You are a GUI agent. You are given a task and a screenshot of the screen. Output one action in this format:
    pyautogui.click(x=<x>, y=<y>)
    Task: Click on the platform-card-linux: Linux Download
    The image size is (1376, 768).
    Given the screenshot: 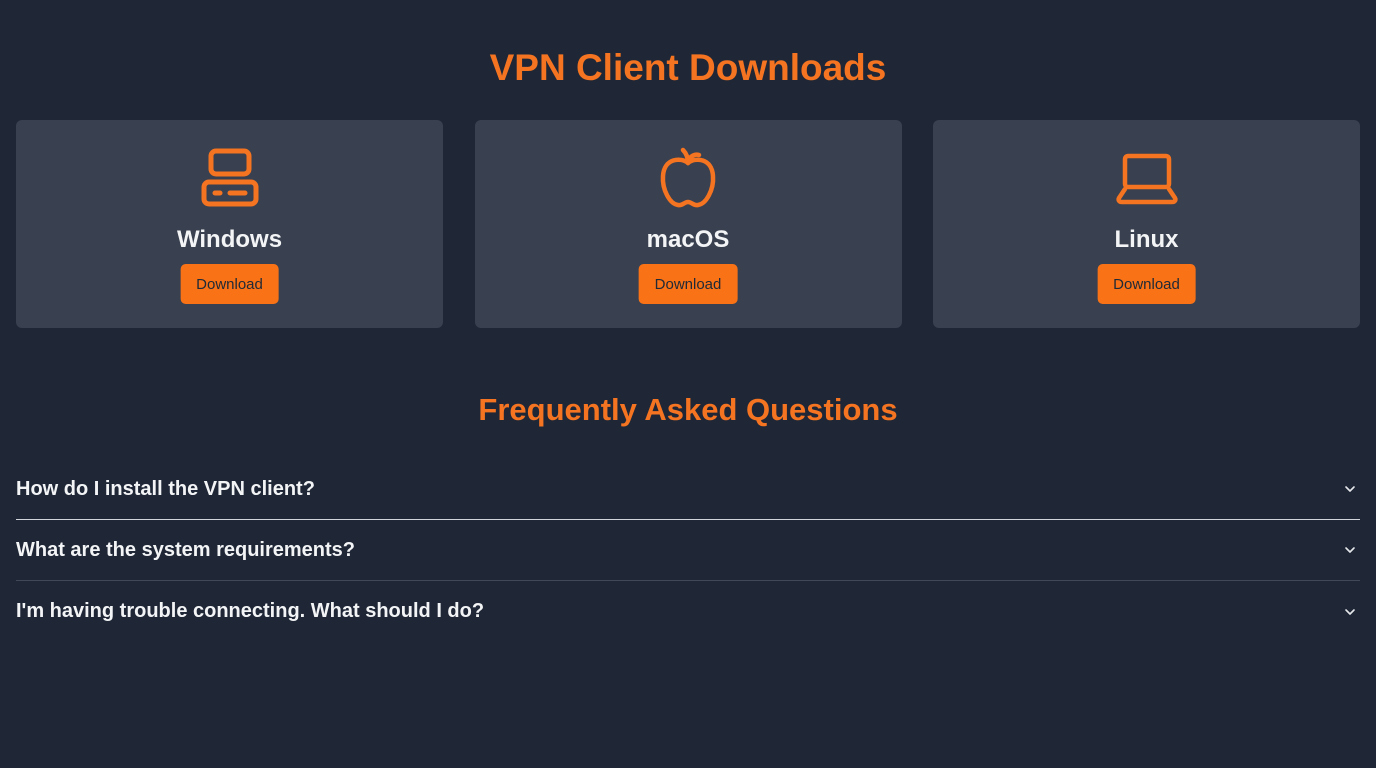 What is the action you would take?
    pyautogui.click(x=1146, y=224)
    